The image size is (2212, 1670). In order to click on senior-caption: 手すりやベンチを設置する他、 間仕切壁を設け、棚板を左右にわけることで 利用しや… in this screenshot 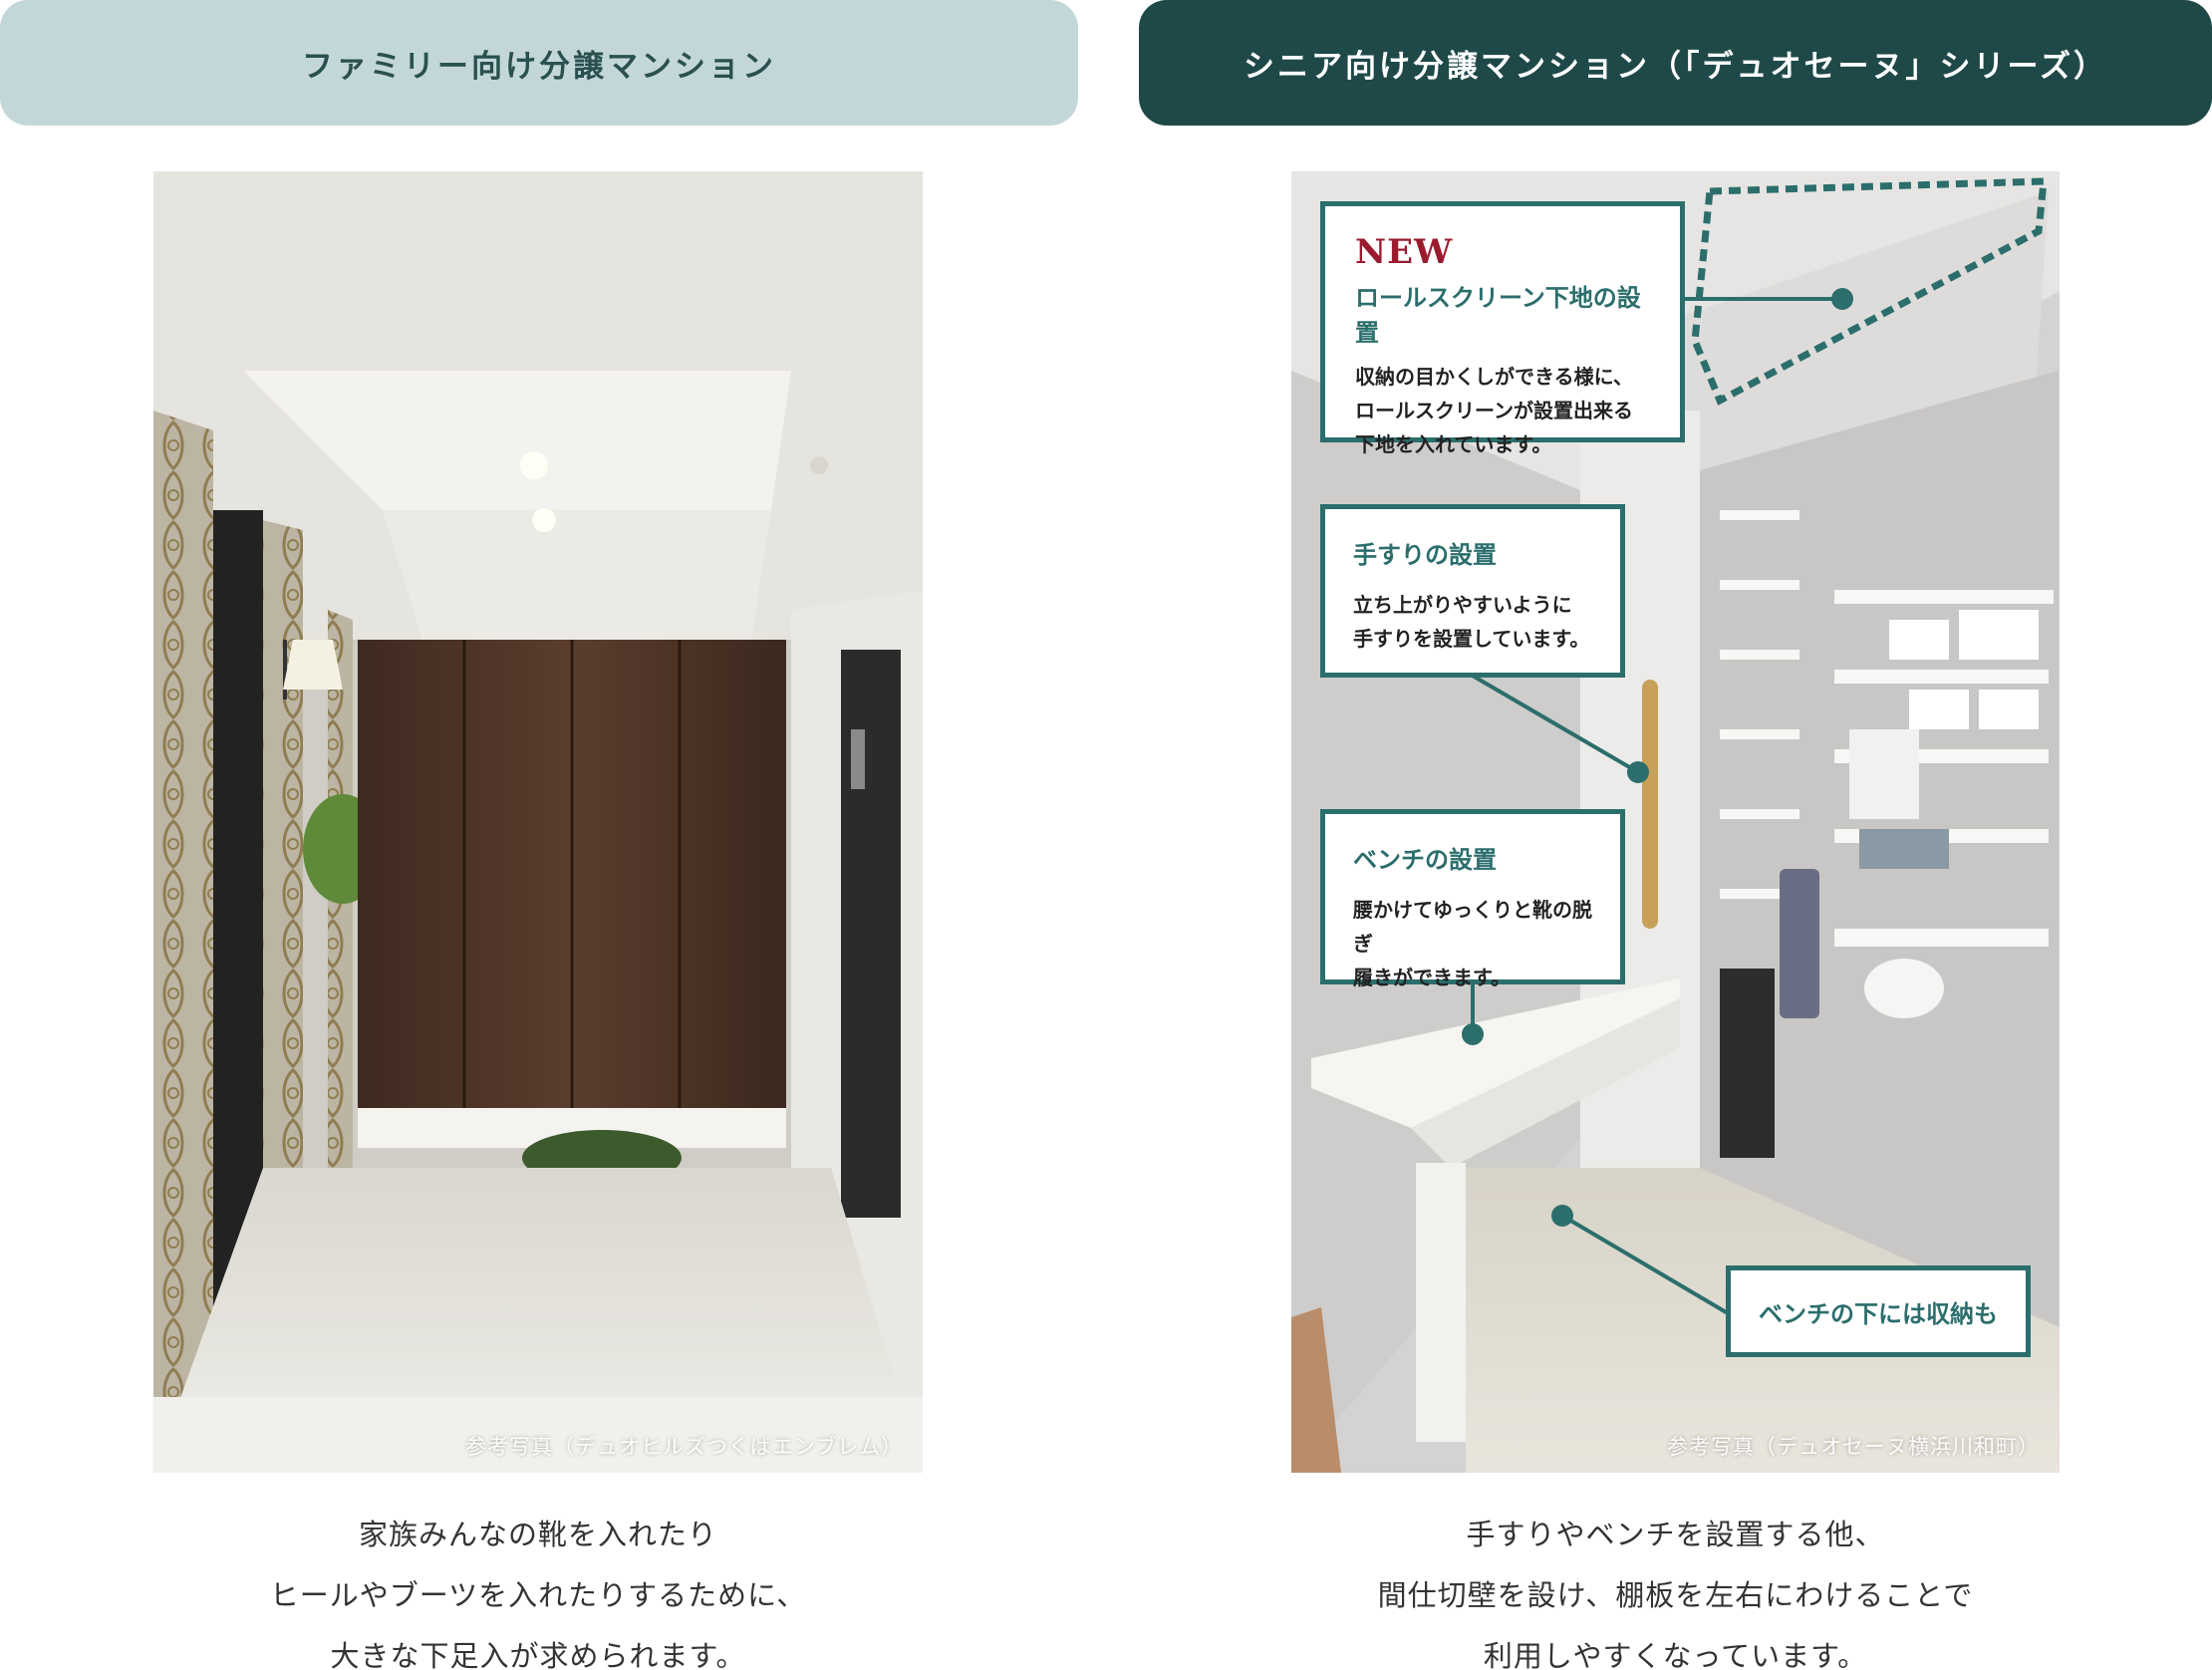, I will do `click(1676, 1594)`.